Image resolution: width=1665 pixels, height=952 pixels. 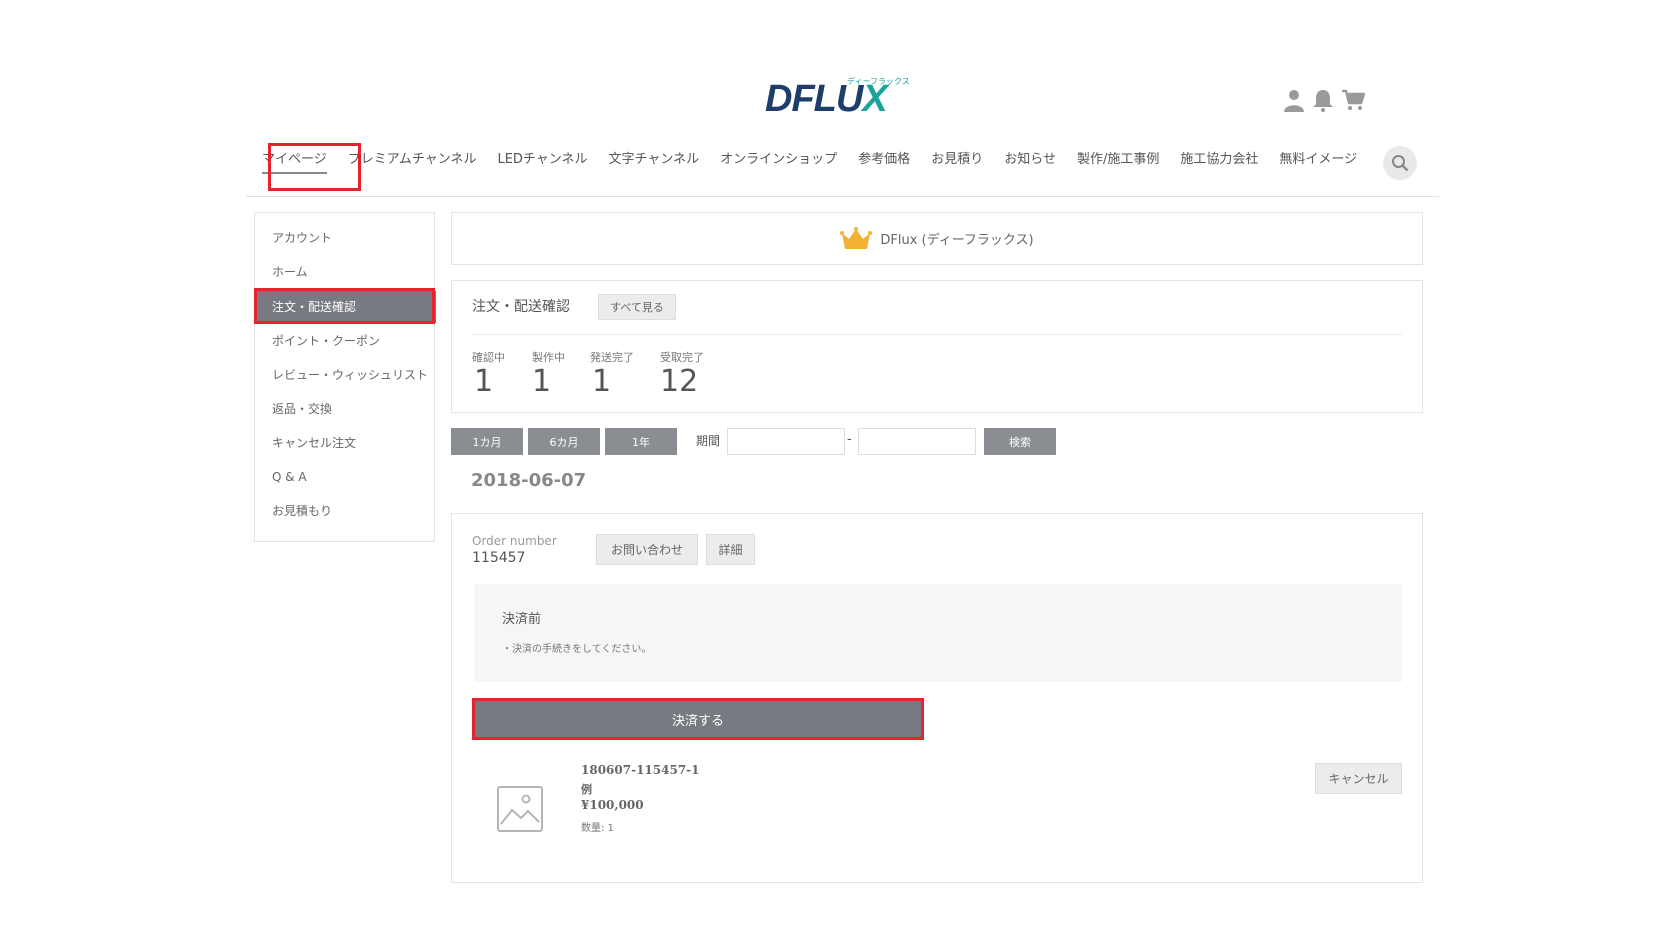 I want to click on cart-icon, so click(x=1353, y=101).